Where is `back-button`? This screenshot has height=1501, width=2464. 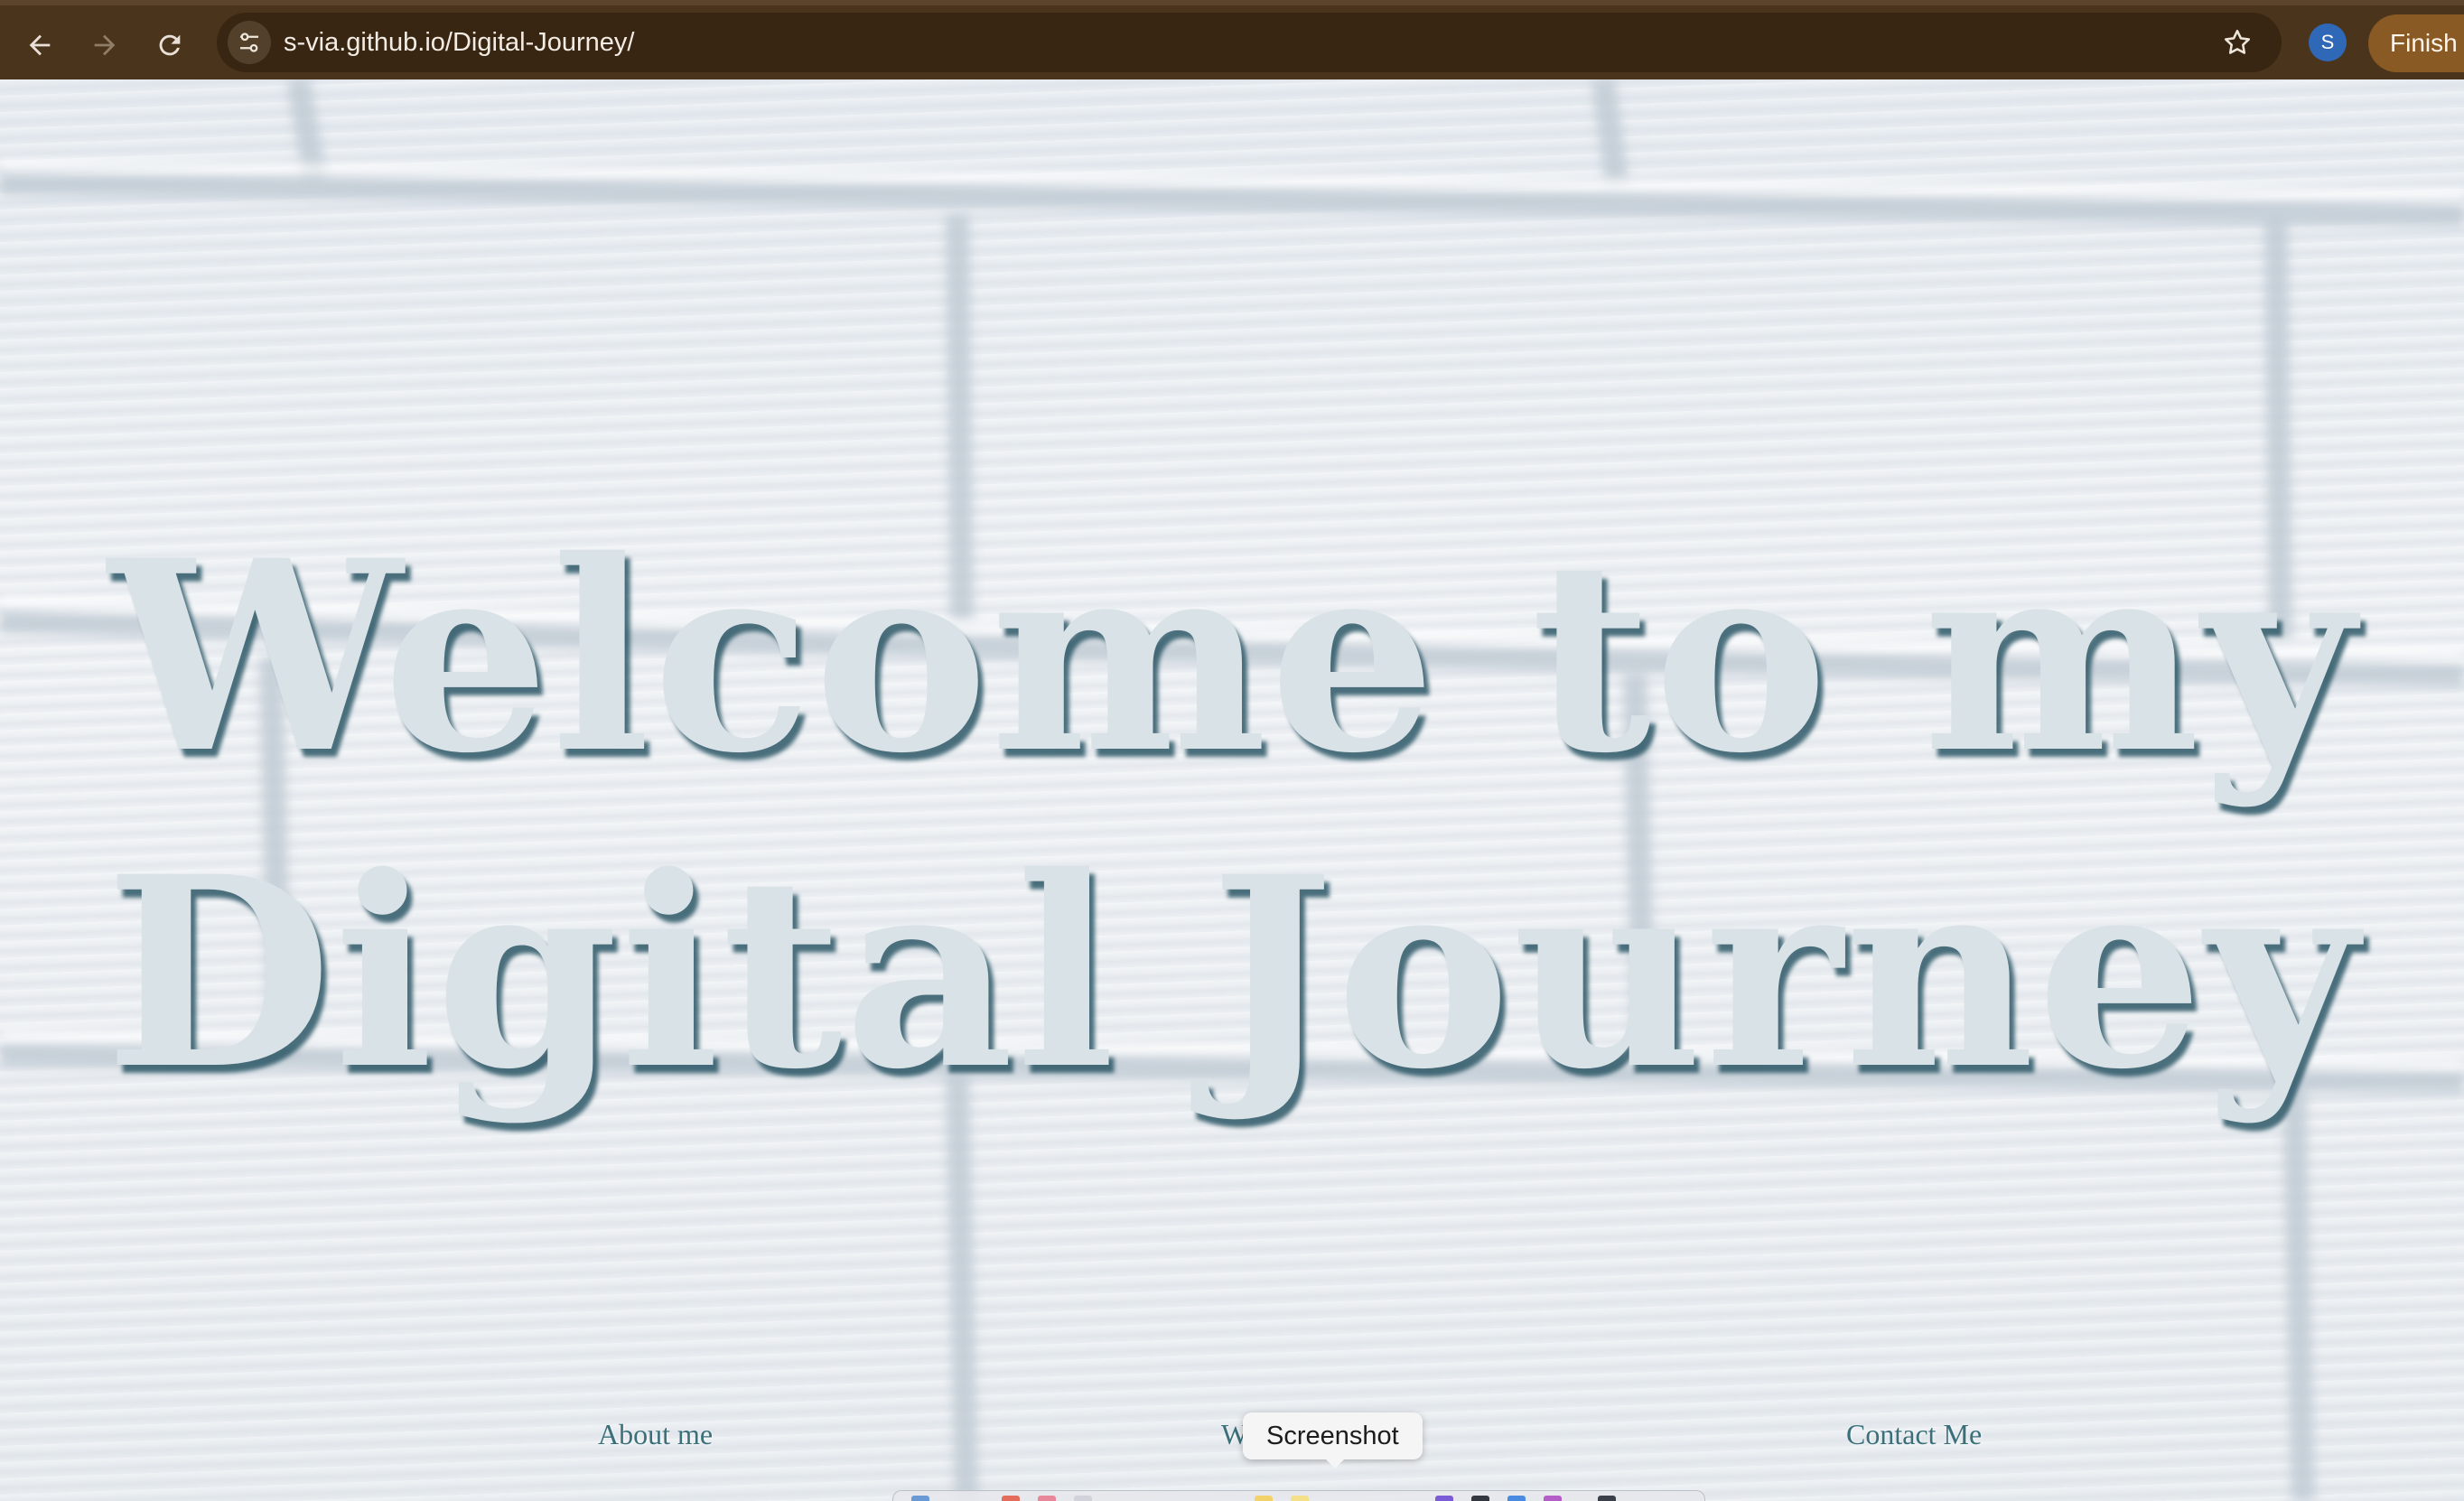
back-button is located at coordinates (39, 45).